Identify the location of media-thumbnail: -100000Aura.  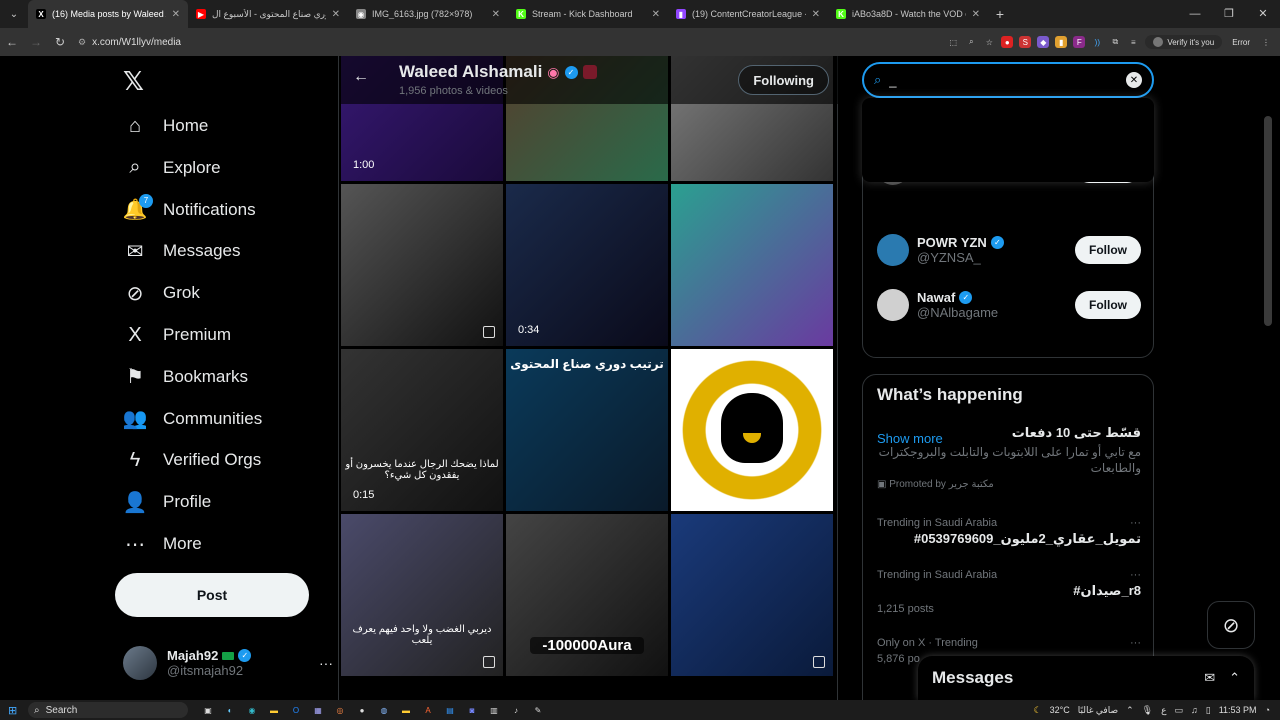
(587, 595).